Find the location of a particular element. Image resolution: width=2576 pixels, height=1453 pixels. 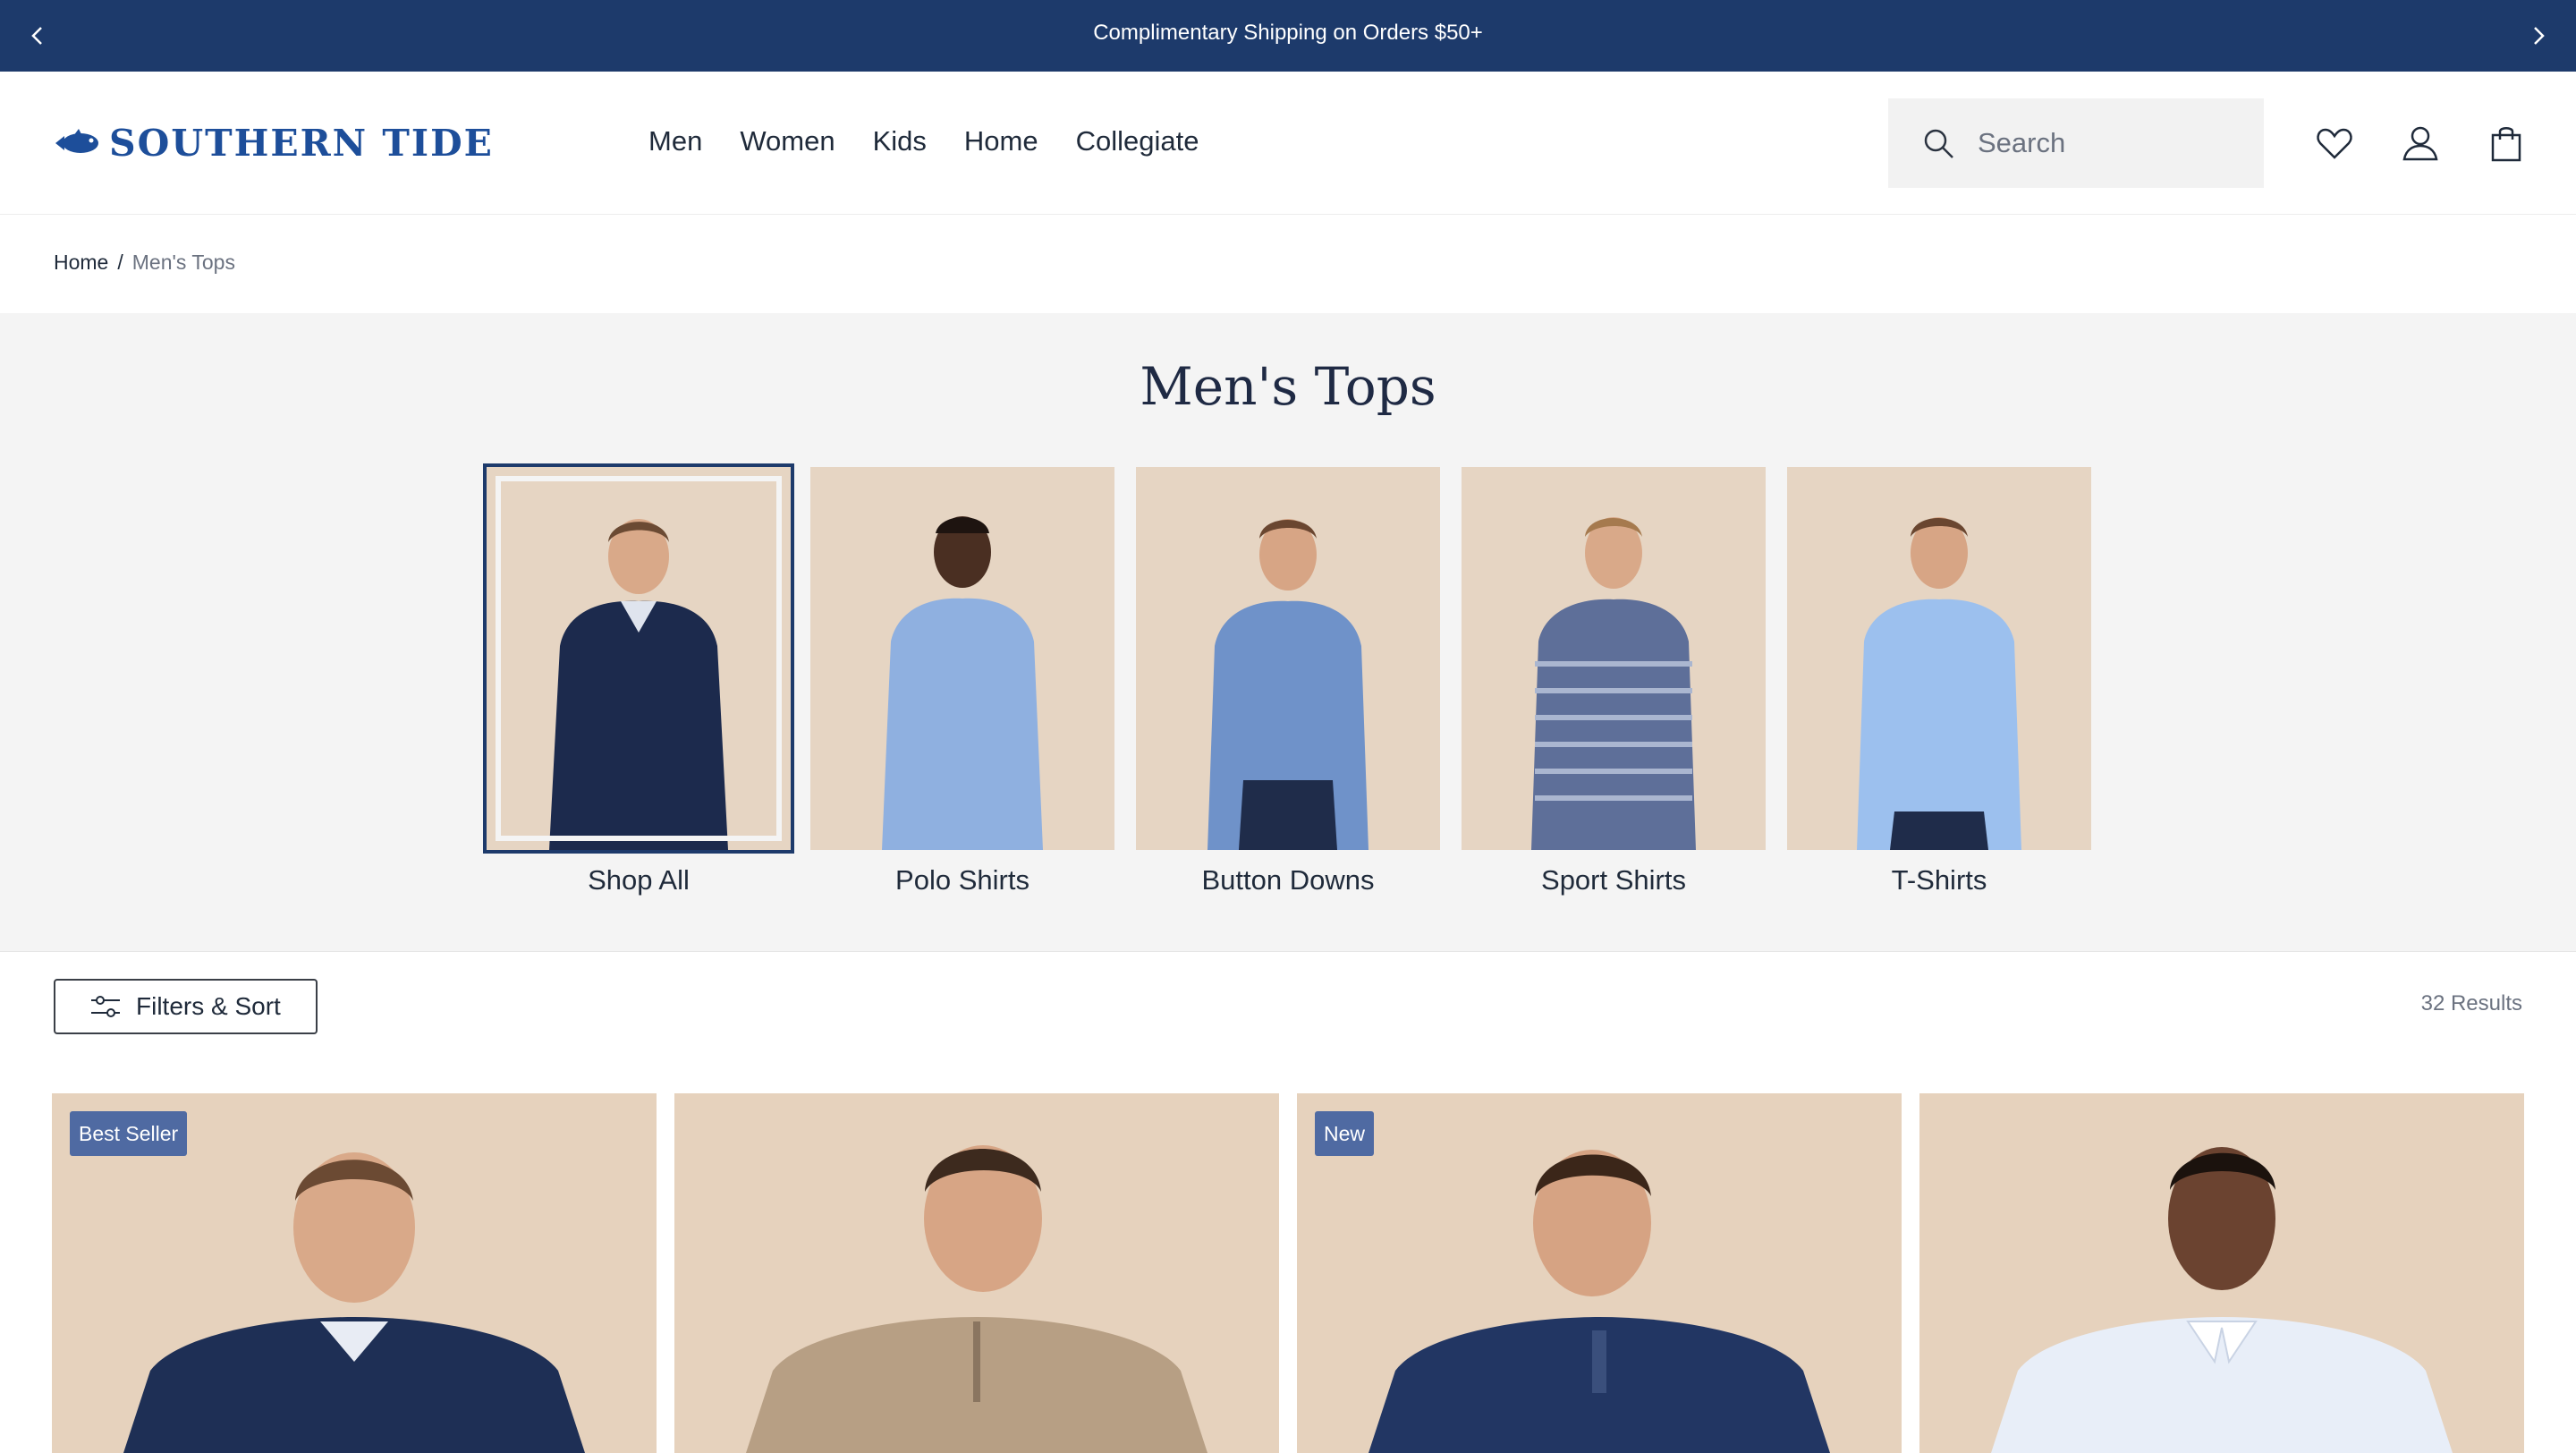

search-box is located at coordinates (2076, 143).